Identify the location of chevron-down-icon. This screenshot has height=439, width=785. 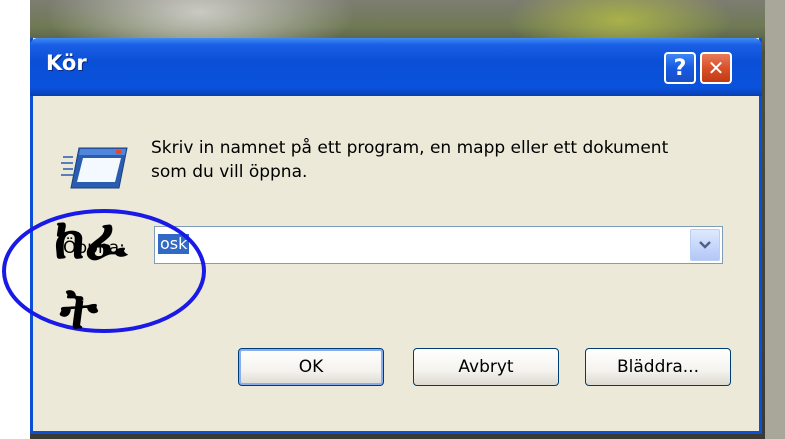
(705, 245).